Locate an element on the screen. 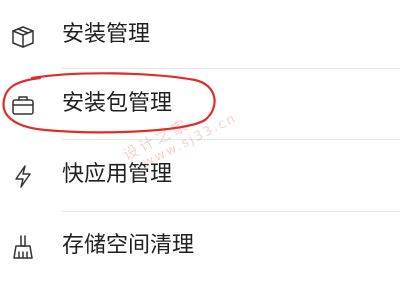 The height and width of the screenshot is (300, 400). lightning-icon is located at coordinates (23, 176).